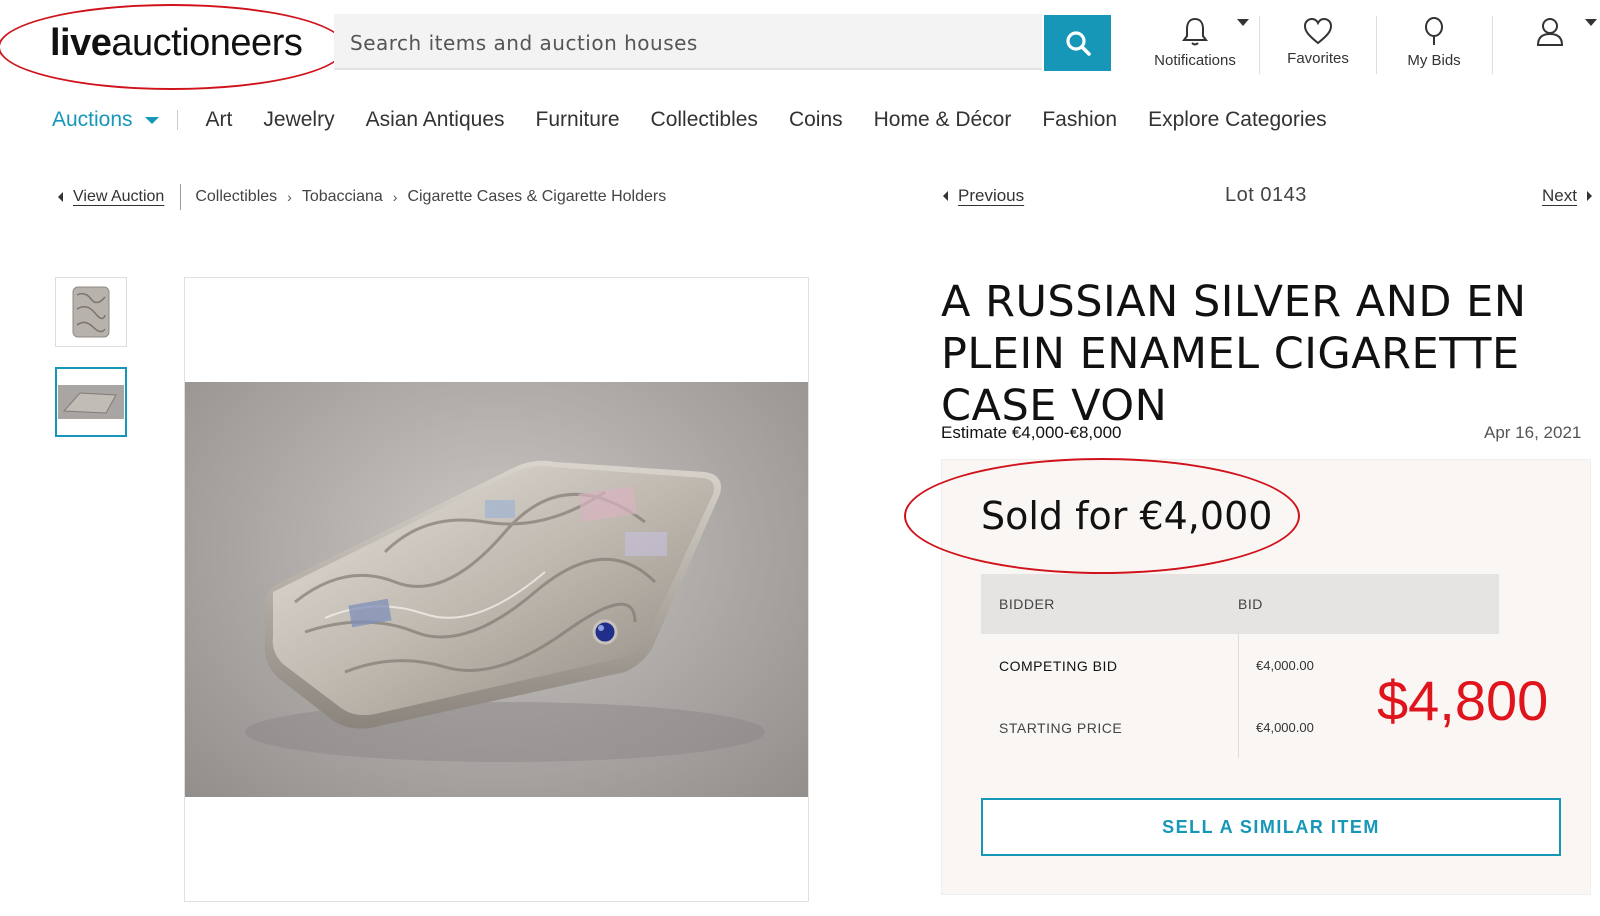 The width and height of the screenshot is (1600, 916). Describe the element at coordinates (1027, 604) in the screenshot. I see `bidder-column-header: BIDDER` at that location.